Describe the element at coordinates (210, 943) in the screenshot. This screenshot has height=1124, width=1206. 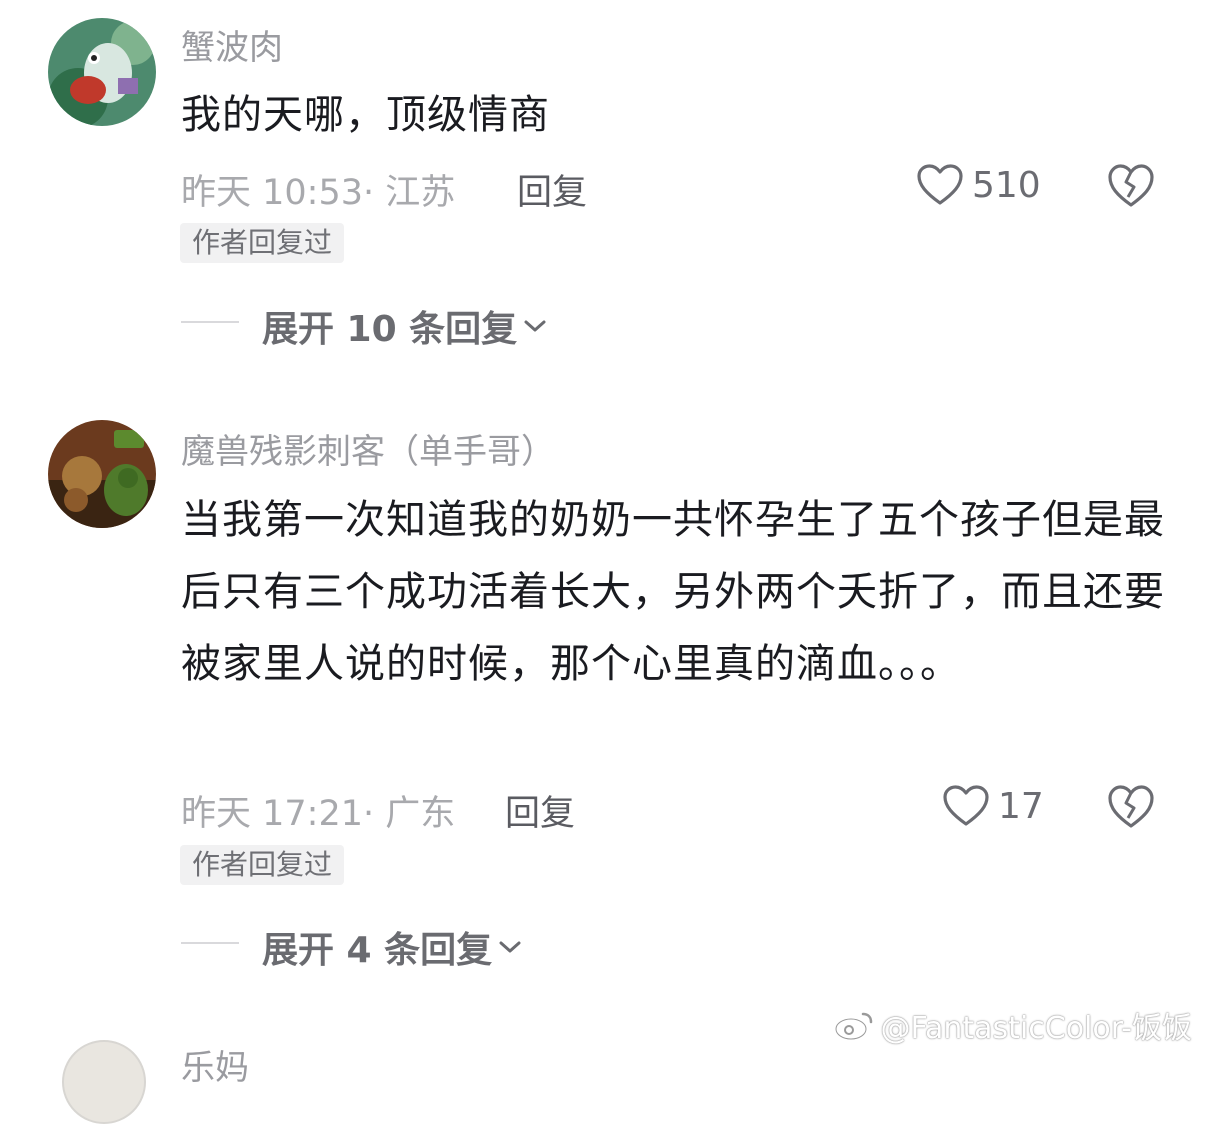
I see `divider` at that location.